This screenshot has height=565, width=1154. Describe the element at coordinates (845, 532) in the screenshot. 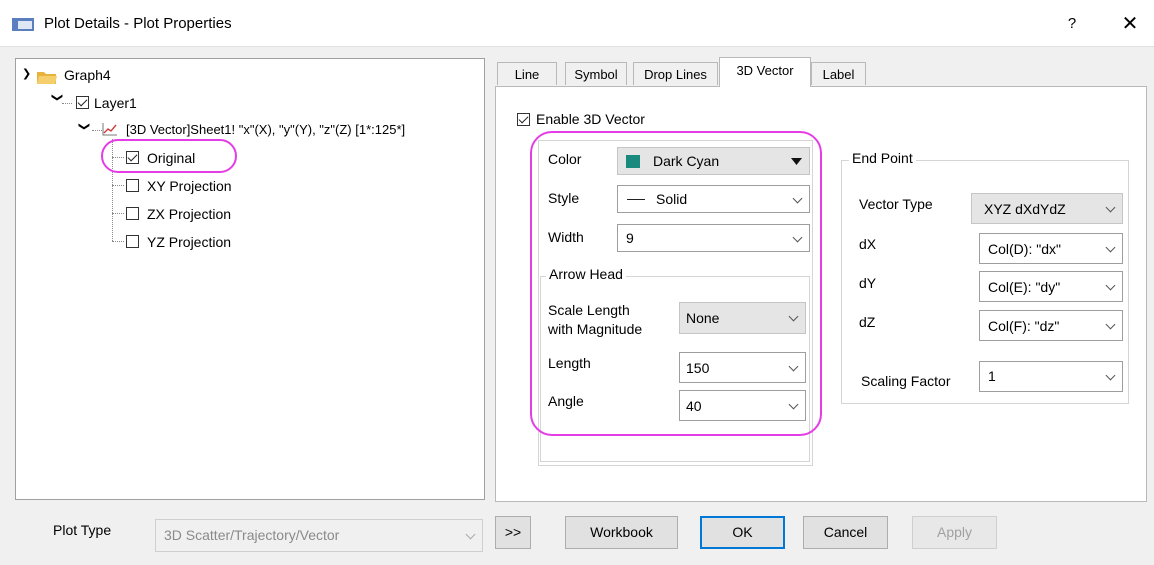

I see `cancel-button: Cancel` at that location.